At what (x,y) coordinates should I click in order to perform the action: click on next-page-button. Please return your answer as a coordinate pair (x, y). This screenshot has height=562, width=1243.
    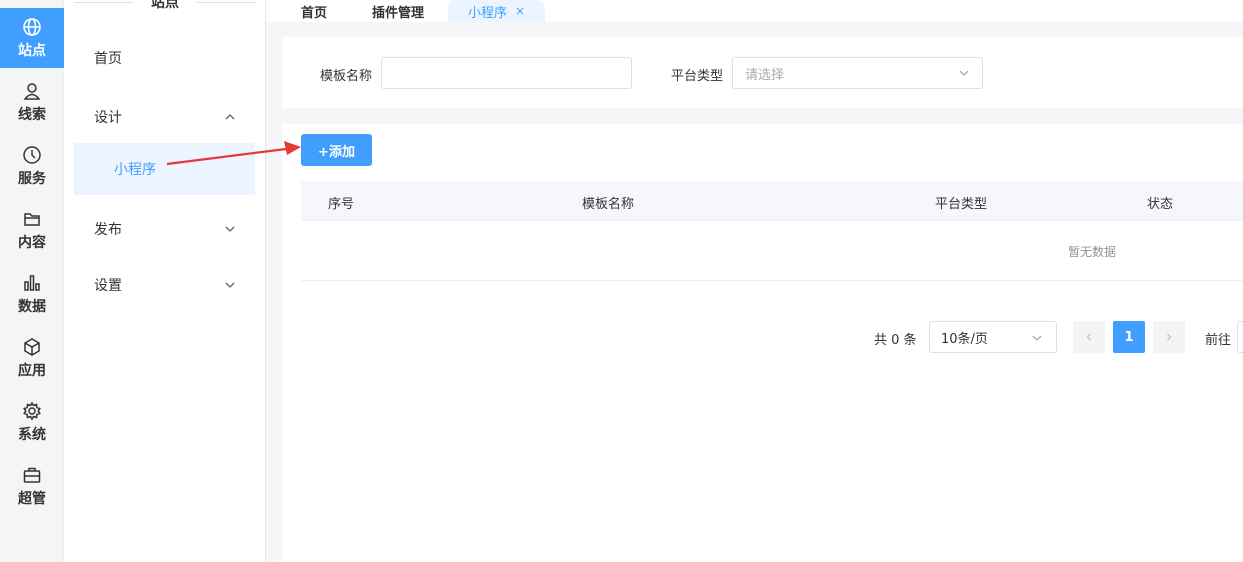
    Looking at the image, I should click on (1169, 337).